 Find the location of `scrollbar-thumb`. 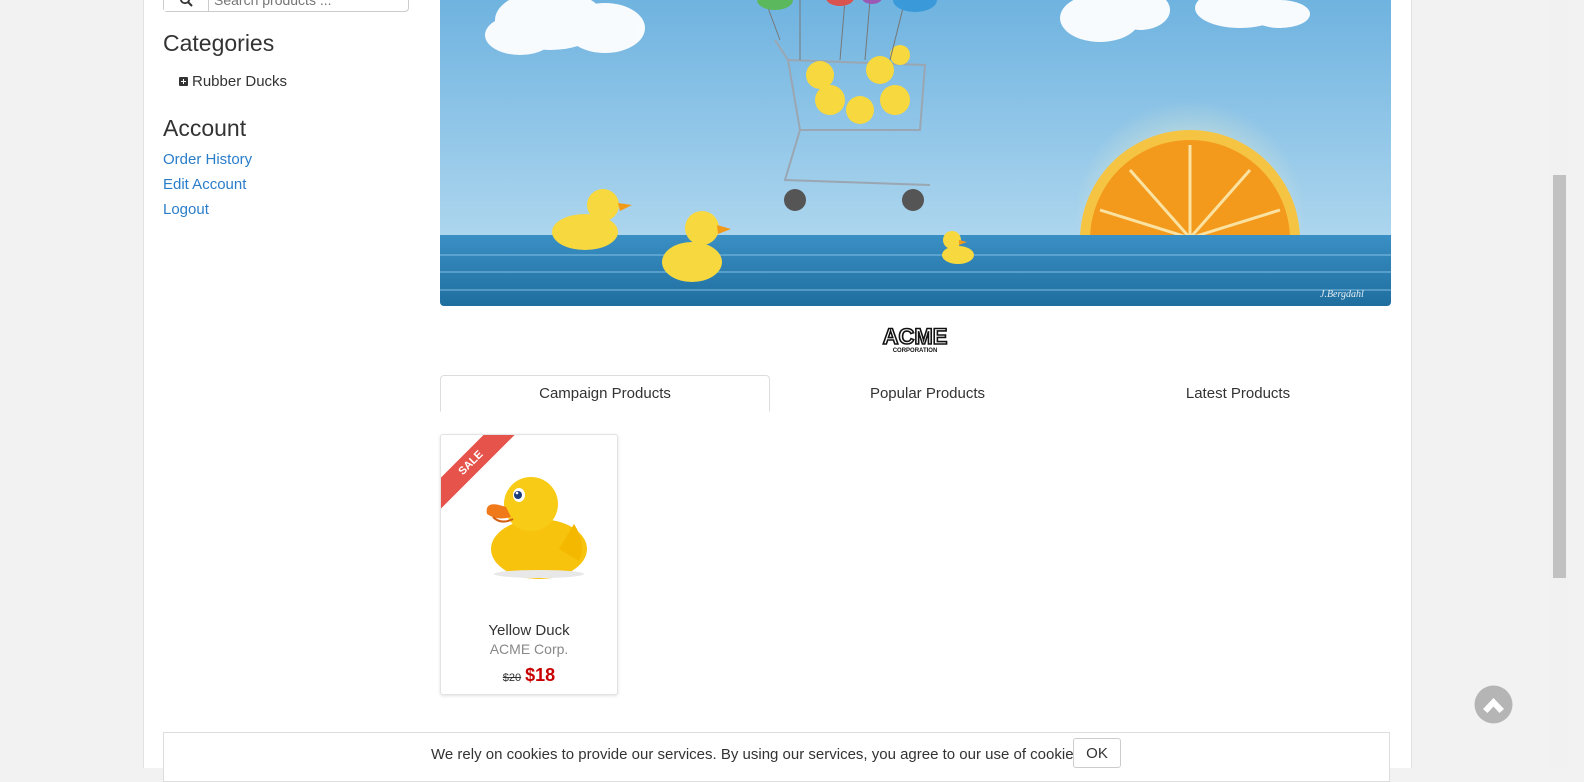

scrollbar-thumb is located at coordinates (1559, 376).